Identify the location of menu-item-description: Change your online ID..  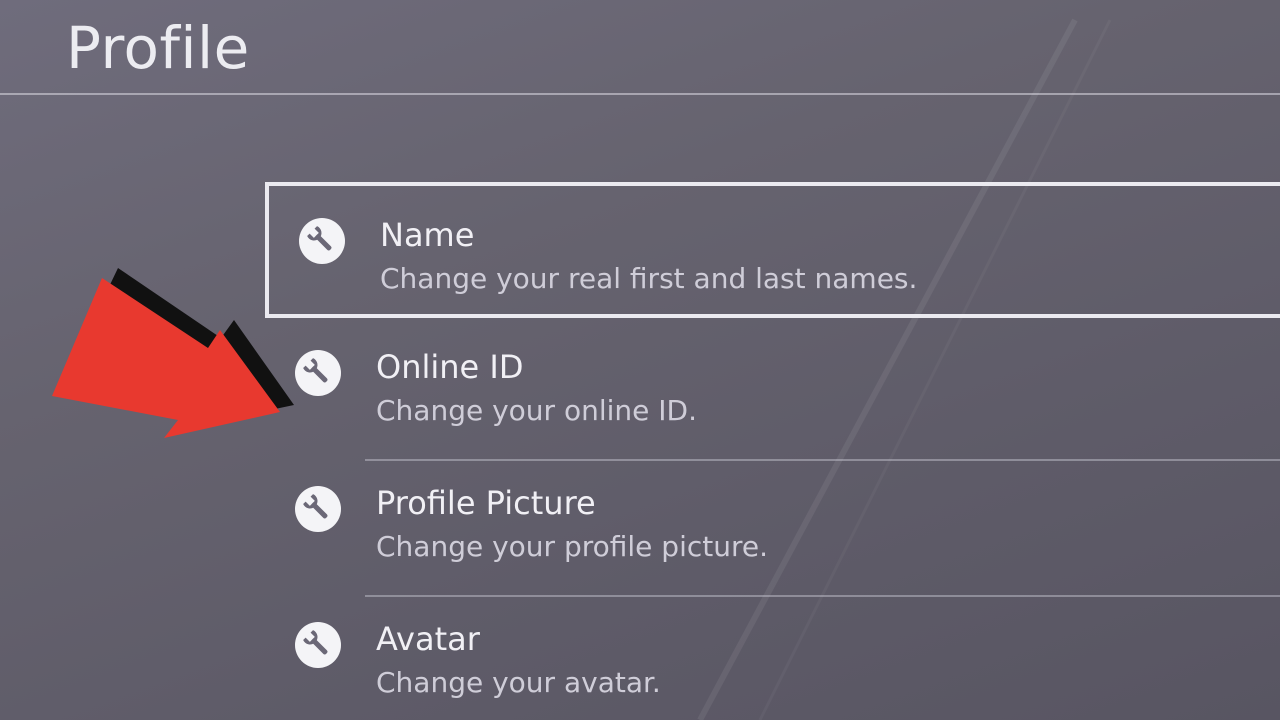
(536, 410).